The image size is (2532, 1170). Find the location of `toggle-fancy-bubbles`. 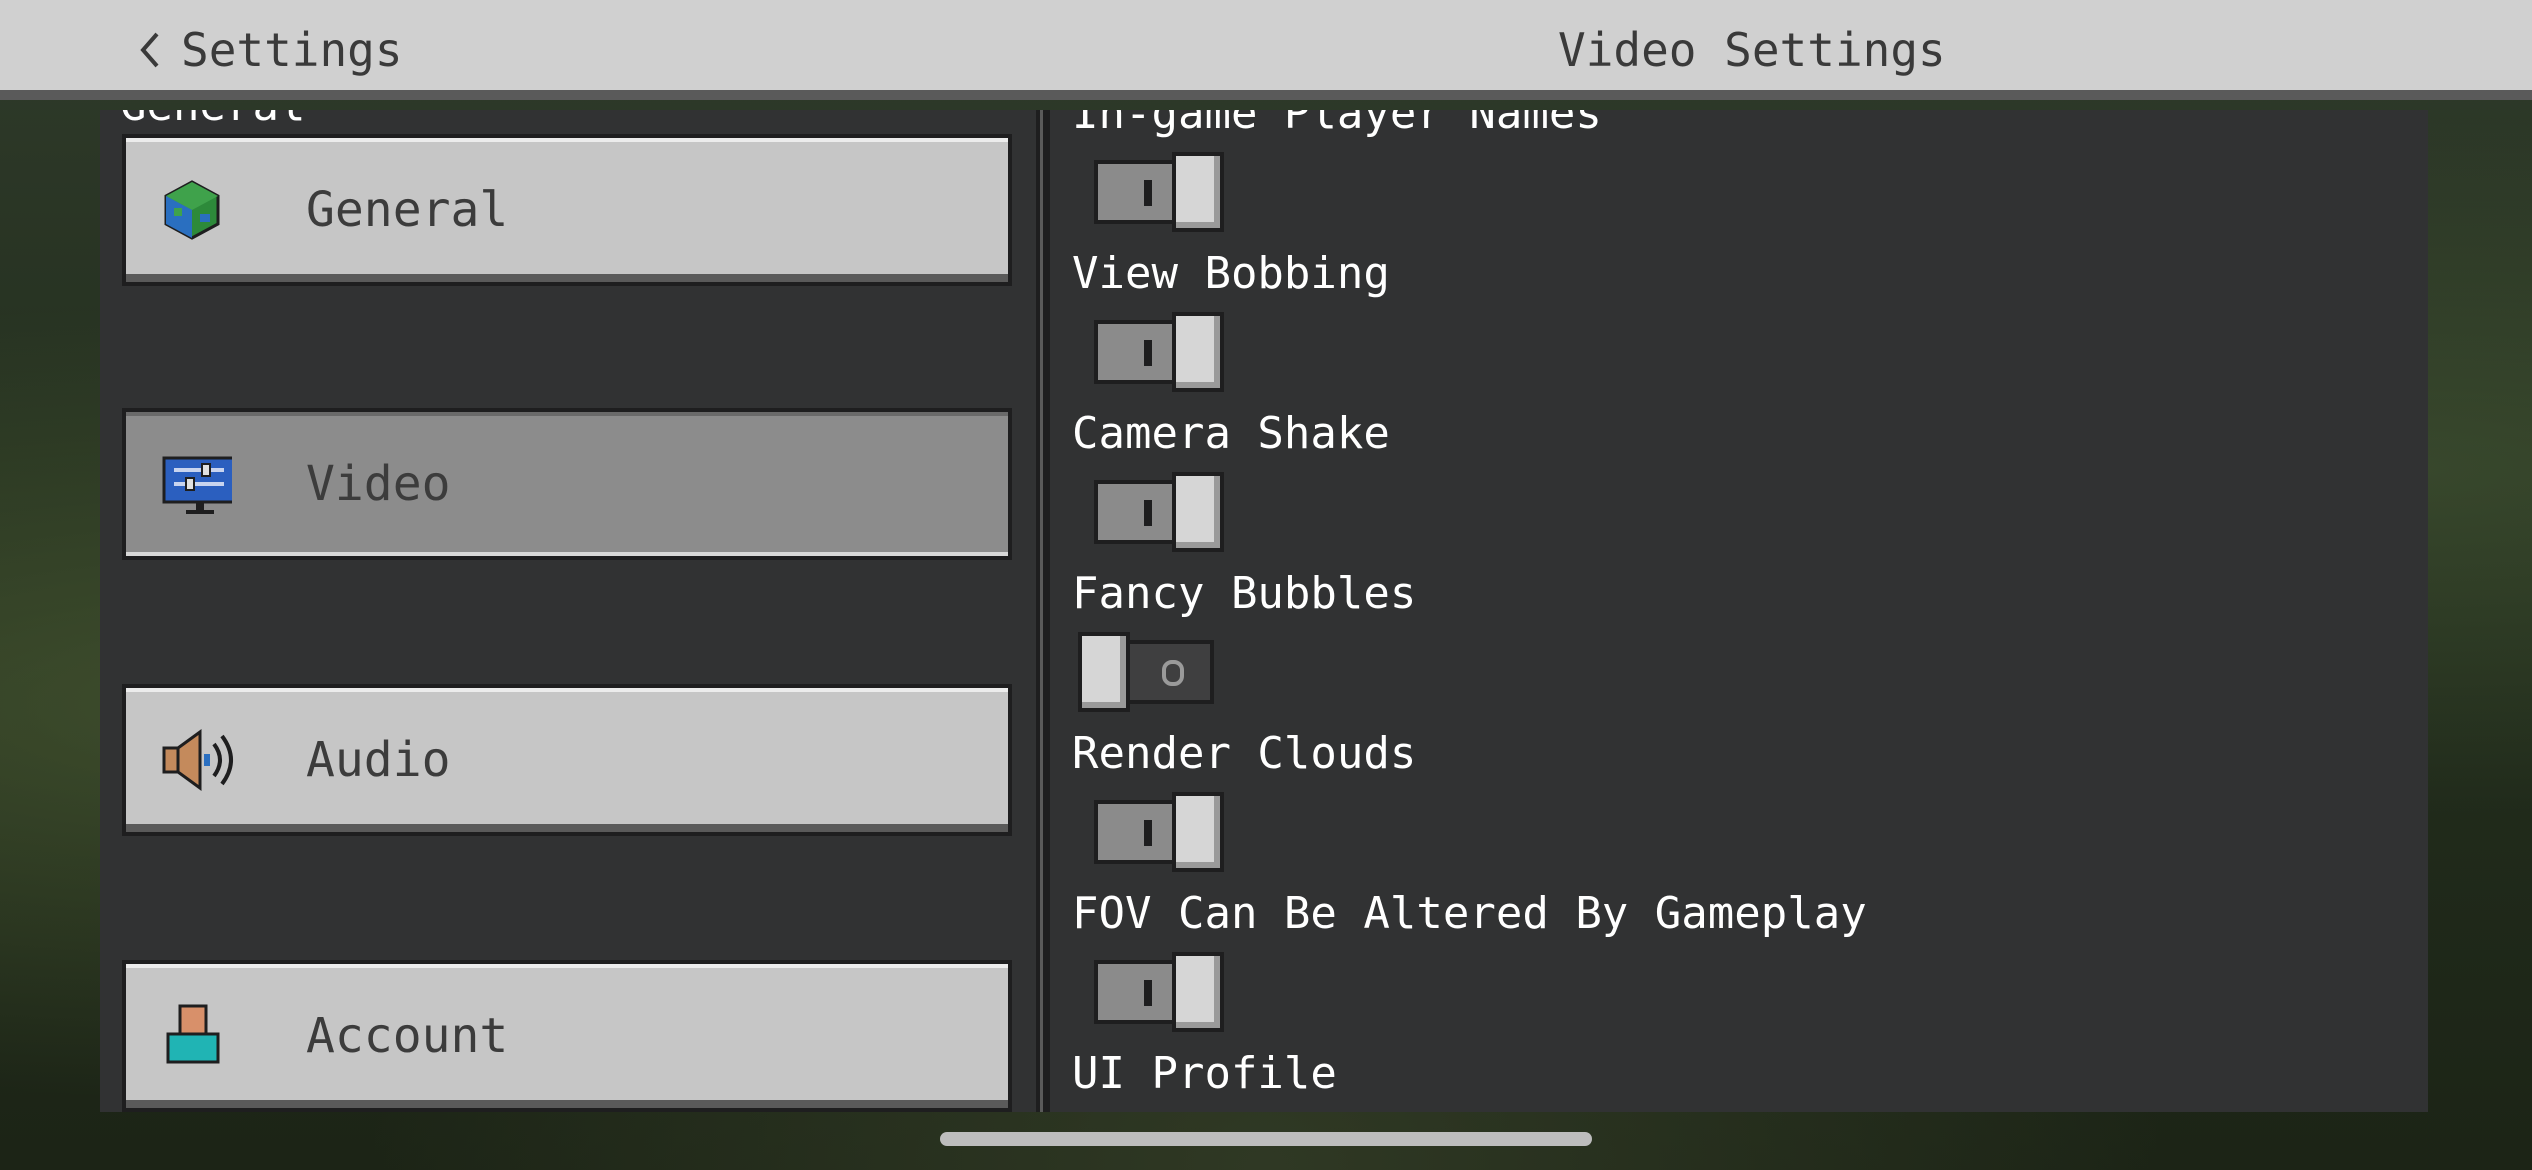

toggle-fancy-bubbles is located at coordinates (1146, 672).